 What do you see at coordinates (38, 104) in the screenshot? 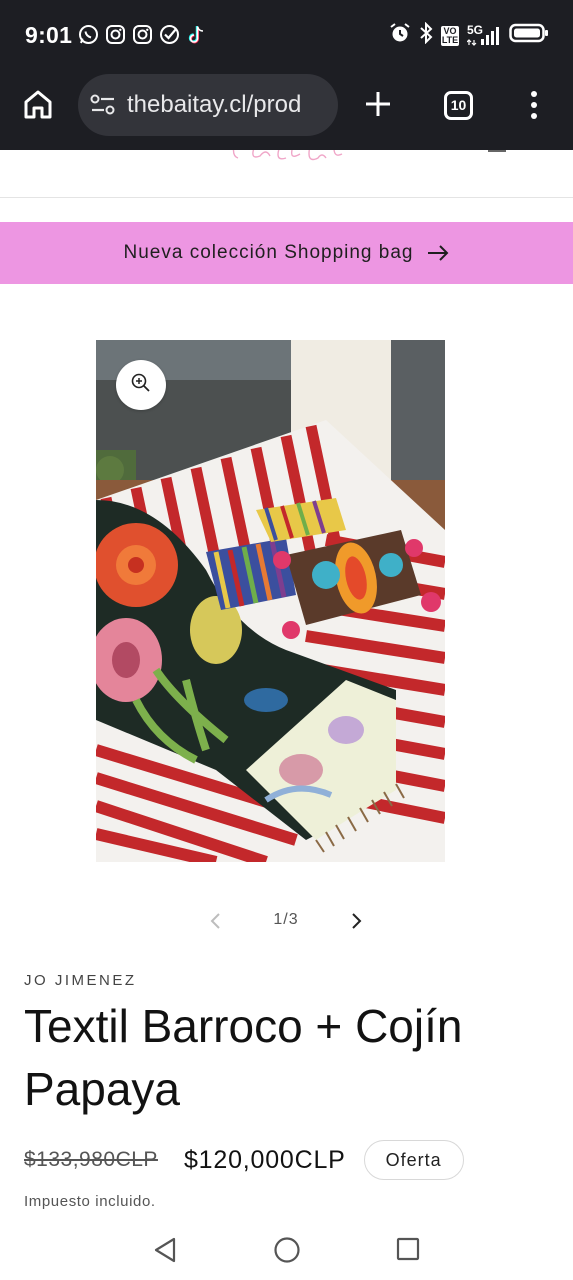
I see `browser-home-button` at bounding box center [38, 104].